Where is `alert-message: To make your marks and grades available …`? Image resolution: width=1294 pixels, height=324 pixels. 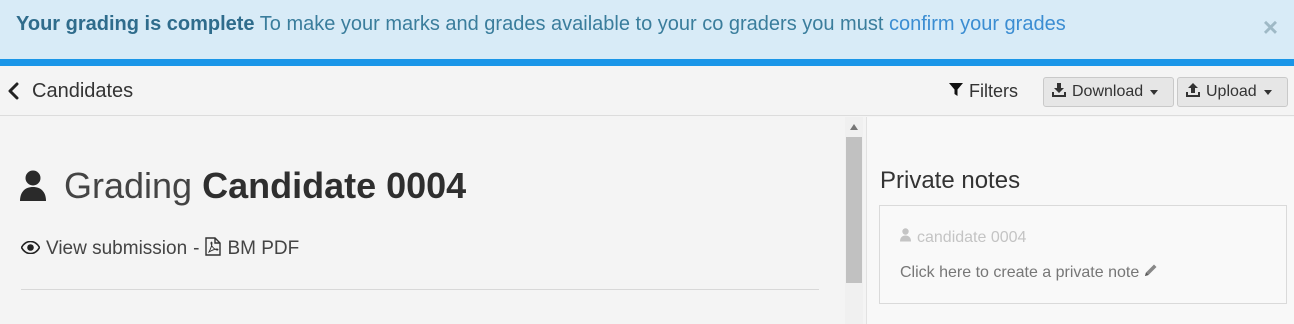 alert-message: To make your marks and grades available … is located at coordinates (571, 24).